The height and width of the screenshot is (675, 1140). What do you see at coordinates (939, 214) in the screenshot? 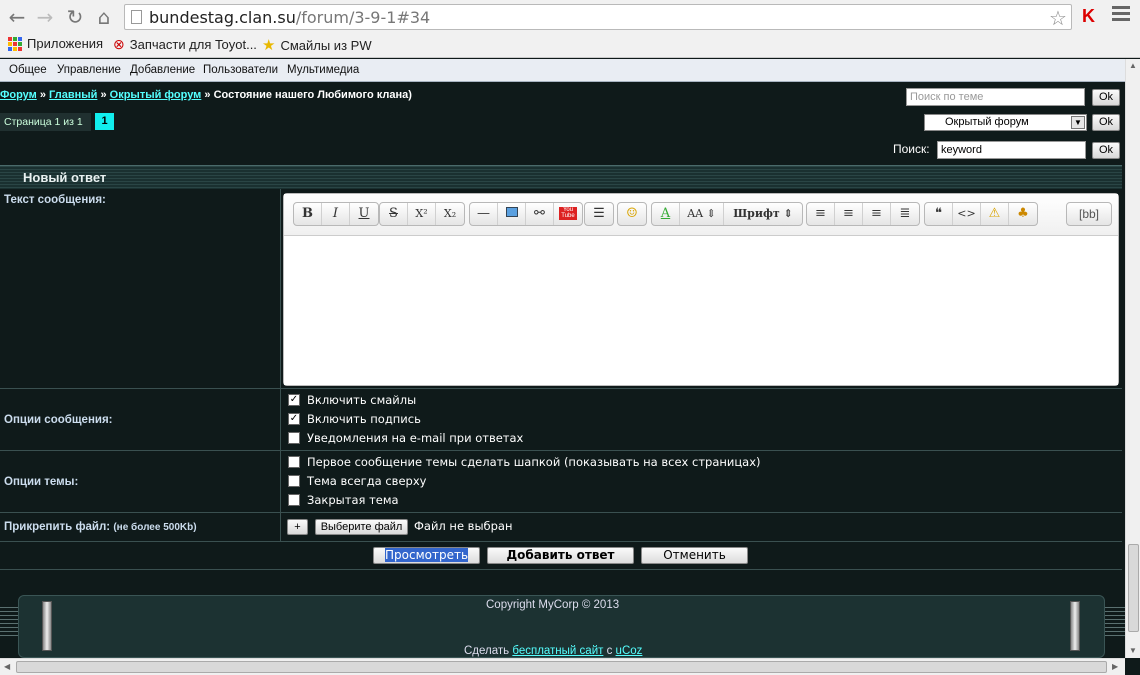
I see `quote-icon: ❝` at bounding box center [939, 214].